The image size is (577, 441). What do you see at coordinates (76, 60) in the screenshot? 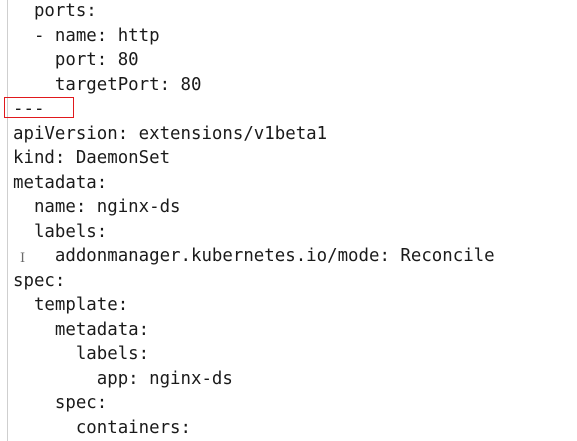
I see `code-line-3: port: 80` at bounding box center [76, 60].